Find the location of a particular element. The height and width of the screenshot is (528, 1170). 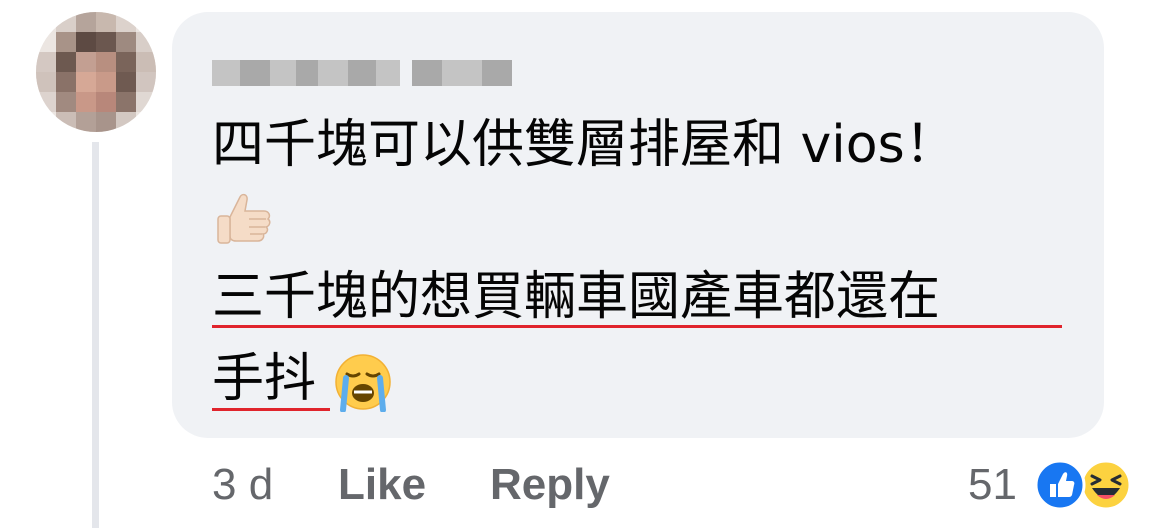

avatar-pixelated-image is located at coordinates (96, 72).